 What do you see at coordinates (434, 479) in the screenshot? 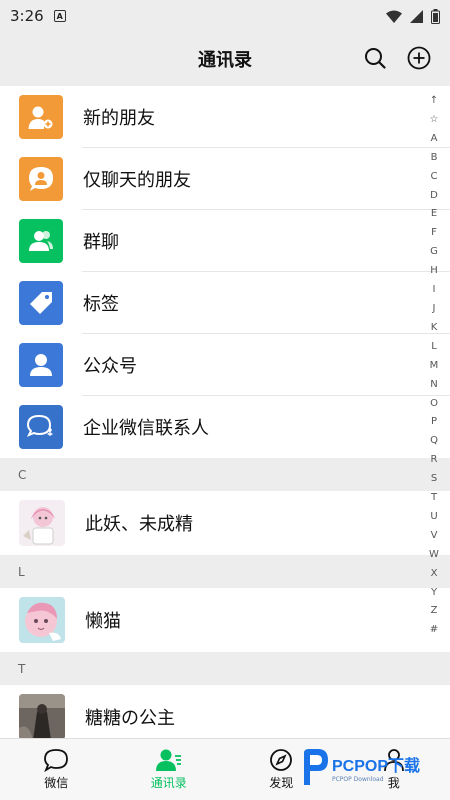
I see `index-letter: S` at bounding box center [434, 479].